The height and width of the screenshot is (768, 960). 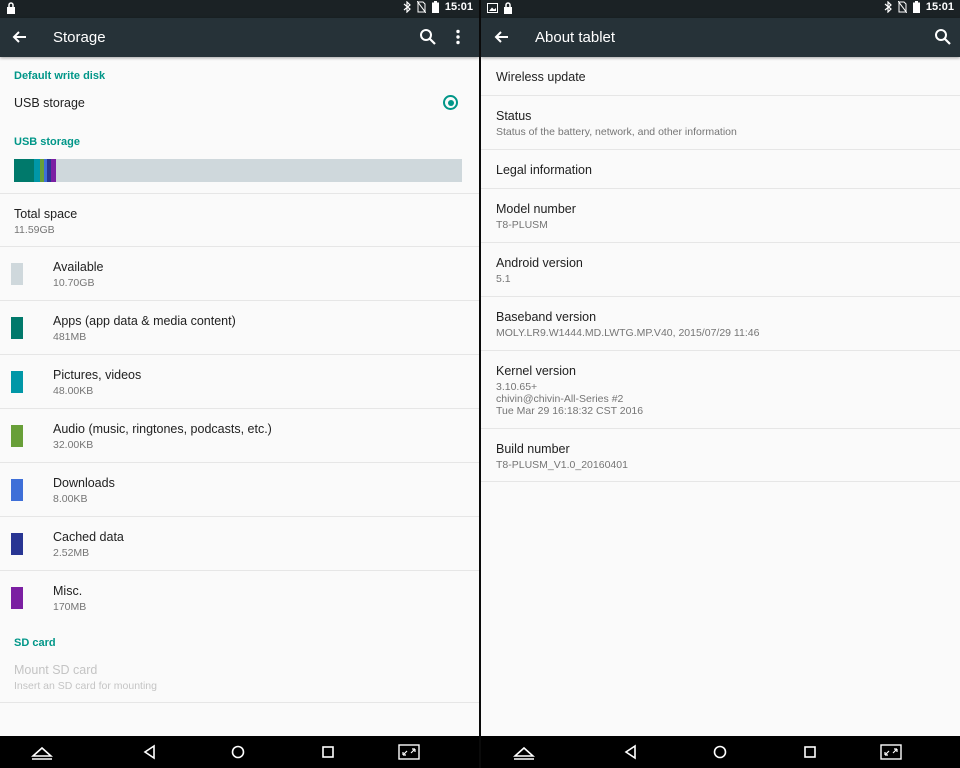 What do you see at coordinates (239, 328) in the screenshot?
I see `storage-item-apps: Apps (app data & media content) 481MB` at bounding box center [239, 328].